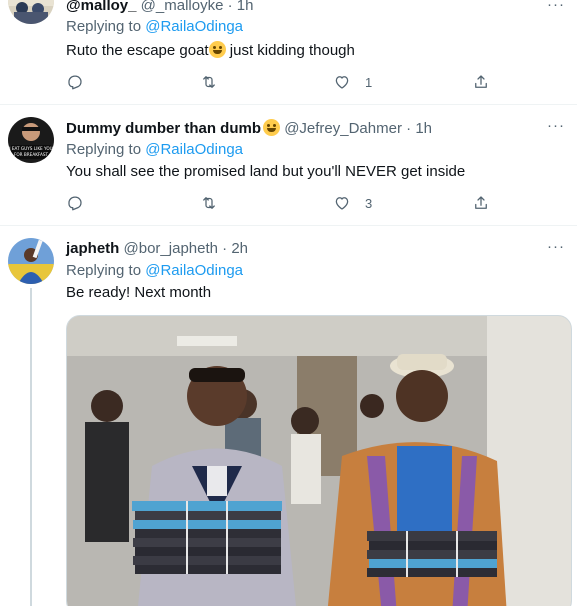 The height and width of the screenshot is (606, 577). What do you see at coordinates (272, 127) in the screenshot?
I see `zany-face-emoji-icon` at bounding box center [272, 127].